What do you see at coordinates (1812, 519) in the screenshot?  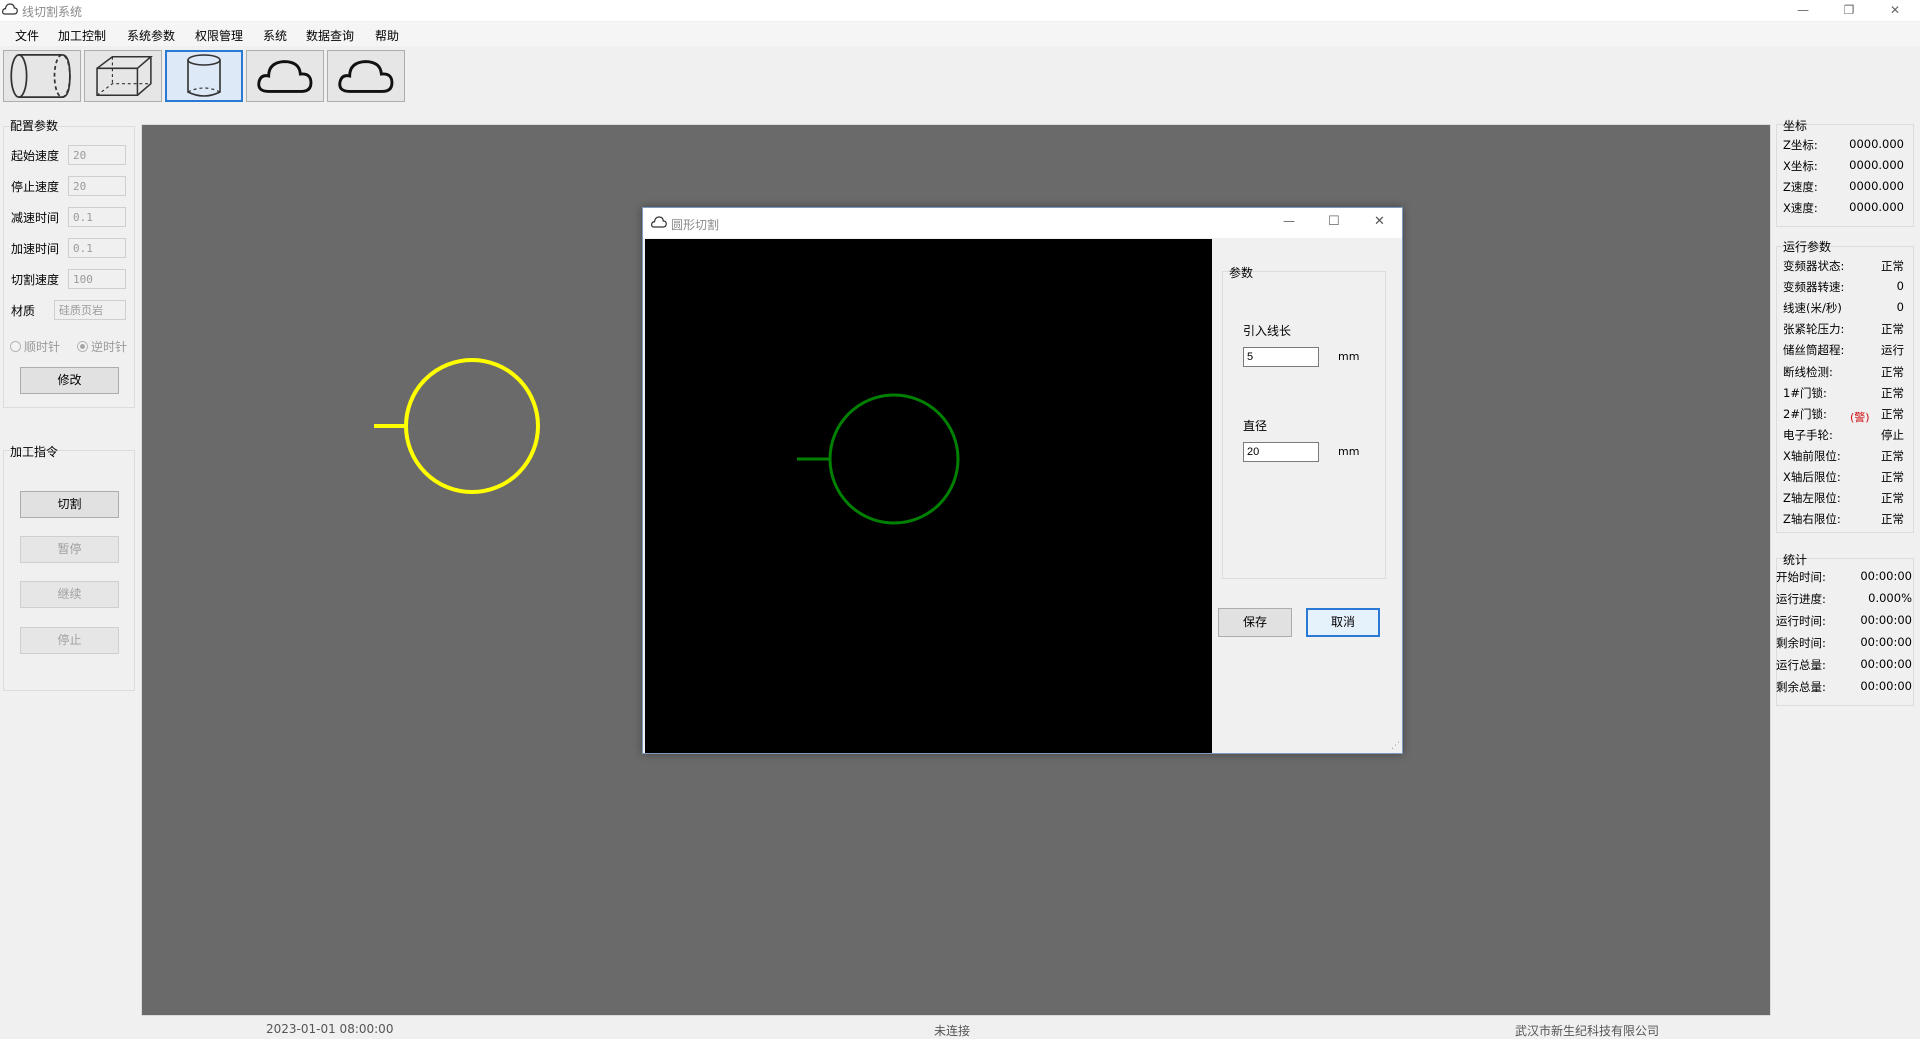 I see `row-label: Z轴右限位:` at bounding box center [1812, 519].